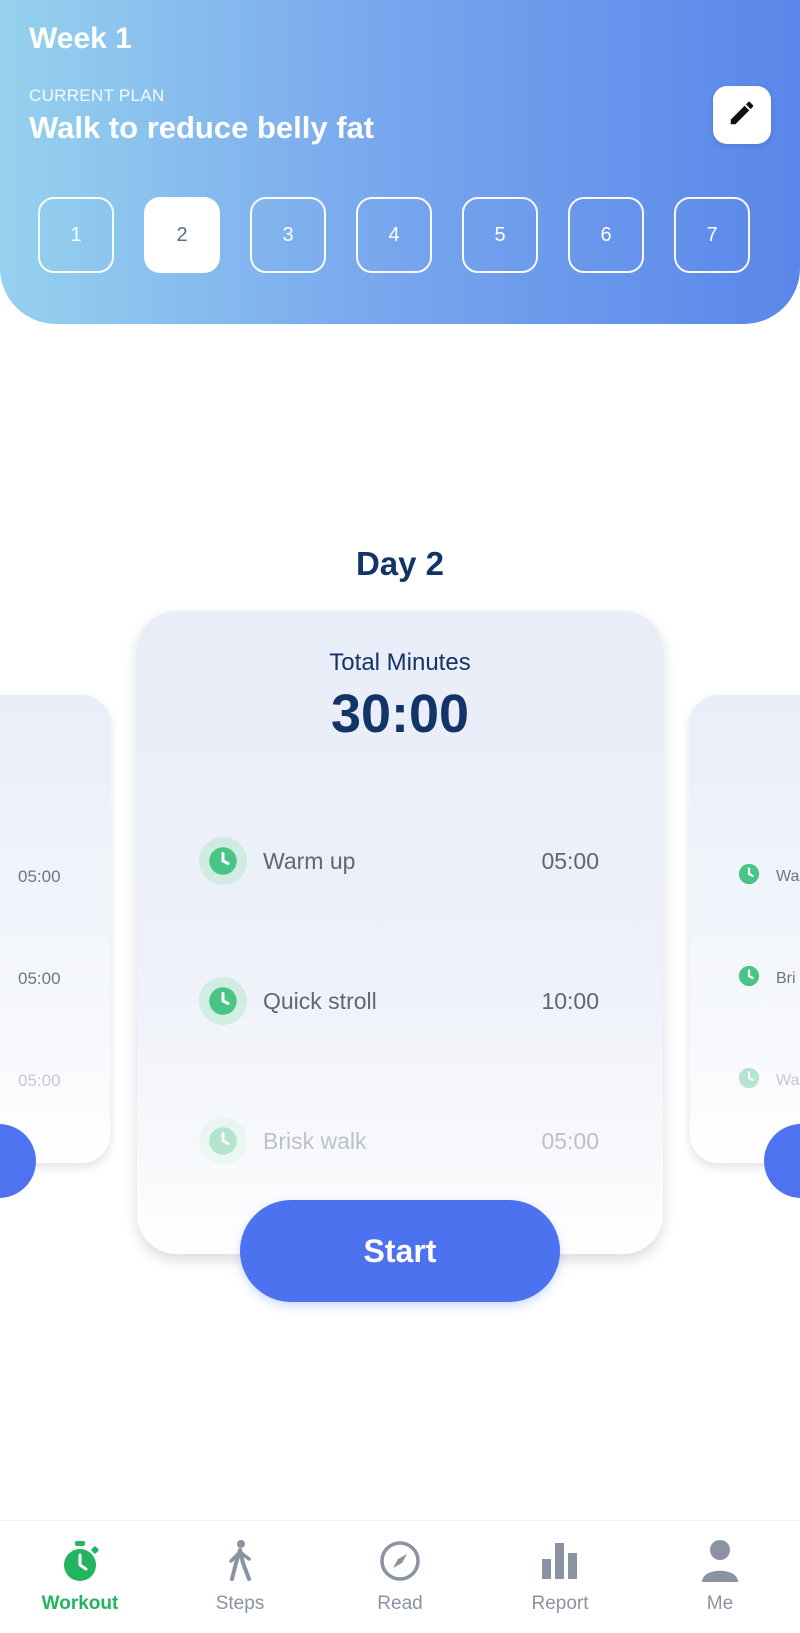 The width and height of the screenshot is (800, 1633). Describe the element at coordinates (767, 978) in the screenshot. I see `list-item: Bri` at that location.